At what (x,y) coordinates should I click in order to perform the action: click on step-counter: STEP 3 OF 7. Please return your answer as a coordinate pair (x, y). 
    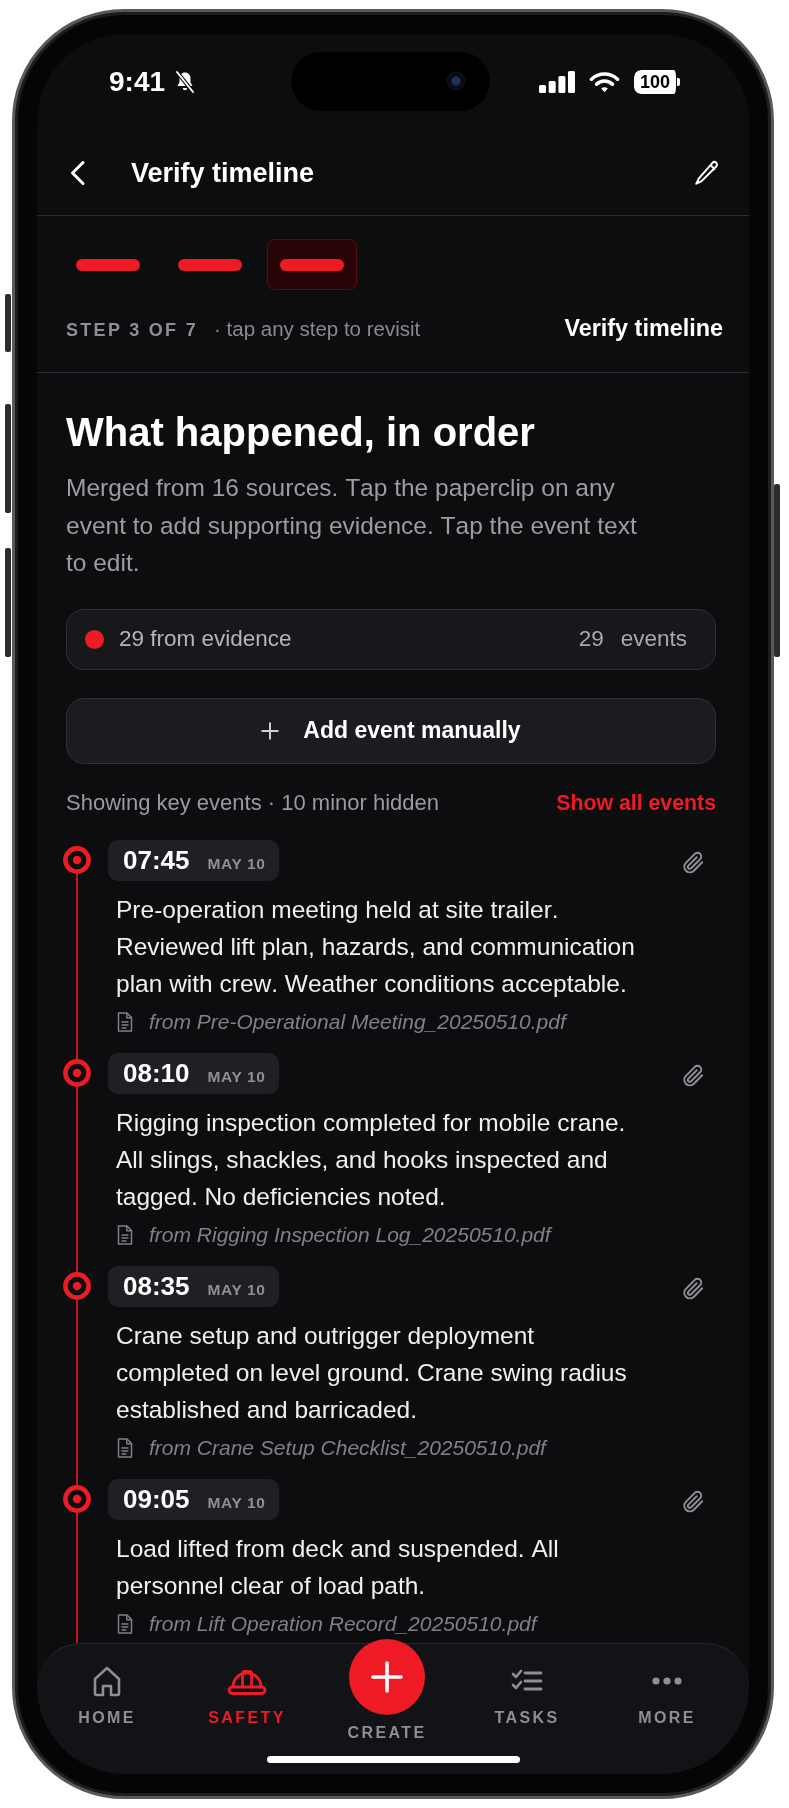
    Looking at the image, I should click on (132, 330).